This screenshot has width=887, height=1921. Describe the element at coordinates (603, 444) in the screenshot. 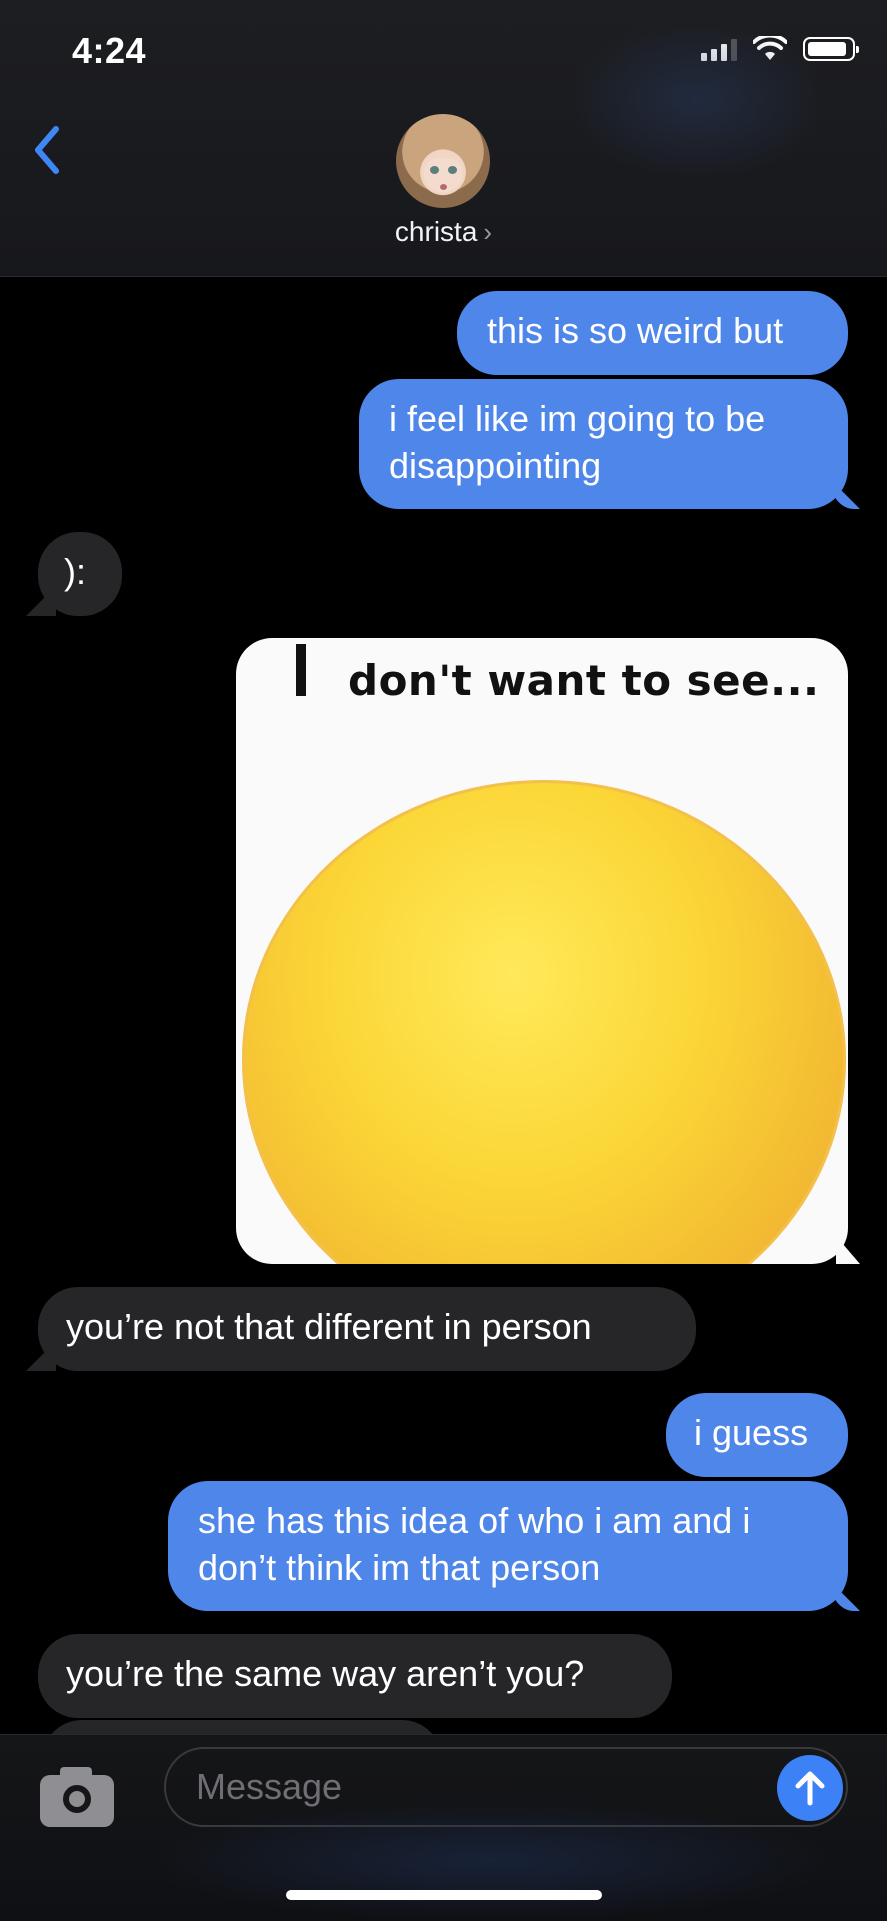

I see `message-bubble-outgoing: i feel like im going to be disappointing` at that location.